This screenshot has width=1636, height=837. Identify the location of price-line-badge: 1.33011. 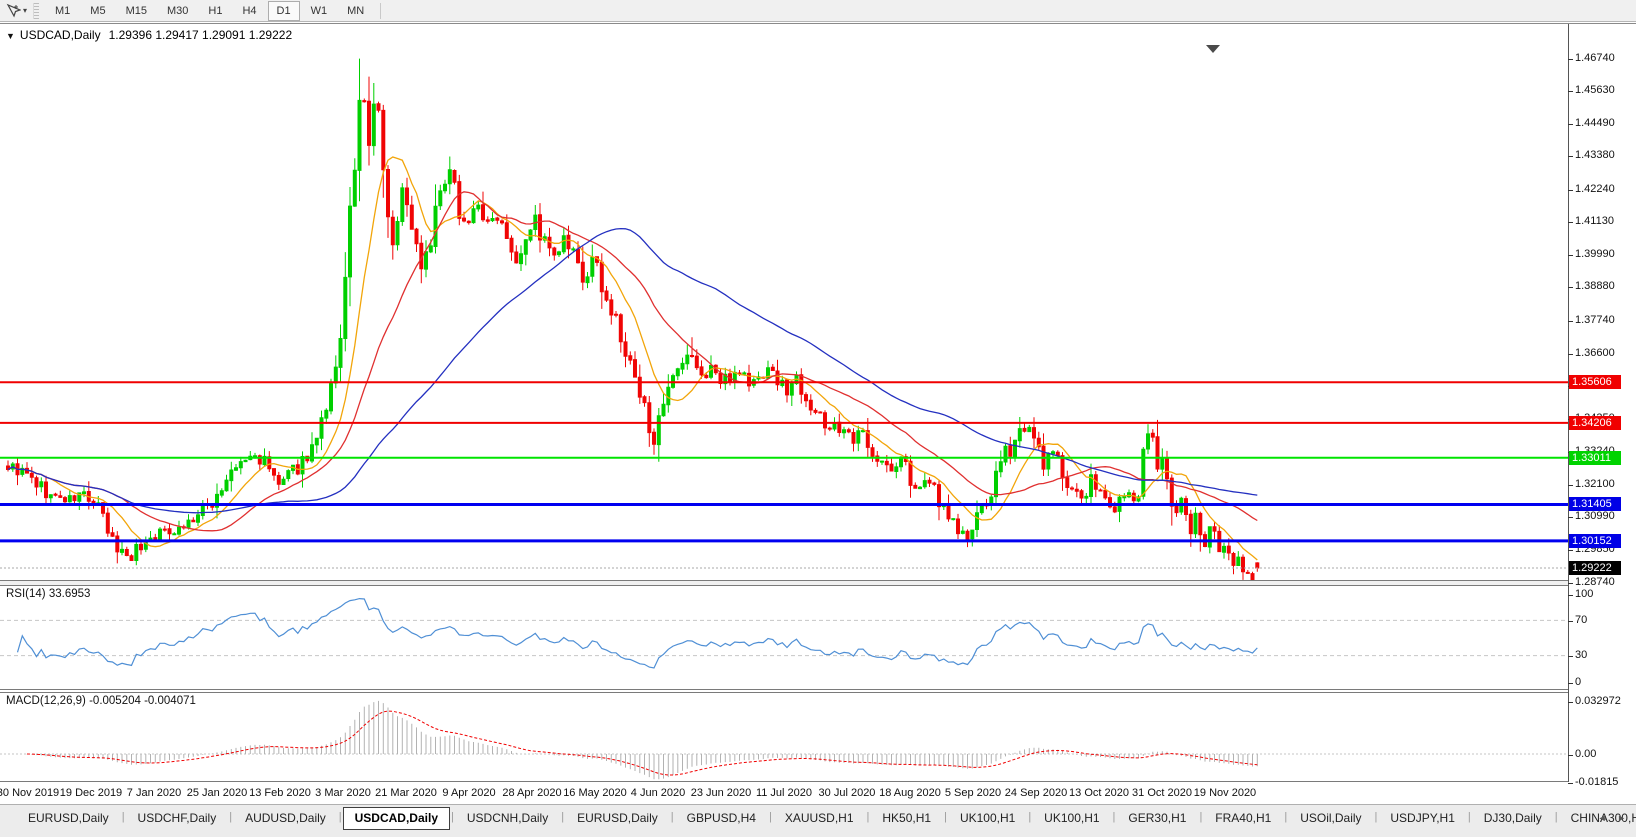
(1595, 457).